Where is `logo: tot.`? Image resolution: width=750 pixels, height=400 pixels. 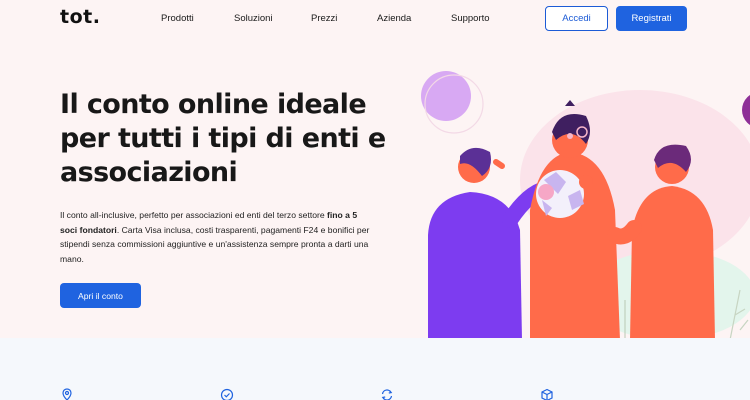 logo: tot. is located at coordinates (80, 17).